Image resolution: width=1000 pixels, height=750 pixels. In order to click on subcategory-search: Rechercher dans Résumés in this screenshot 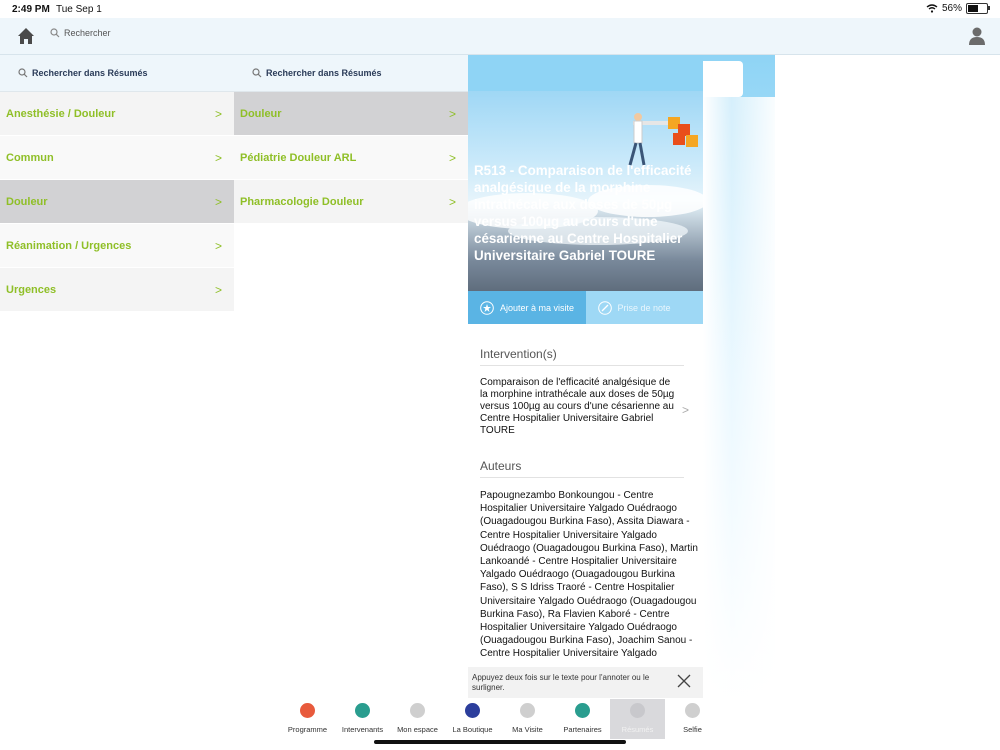, I will do `click(351, 73)`.